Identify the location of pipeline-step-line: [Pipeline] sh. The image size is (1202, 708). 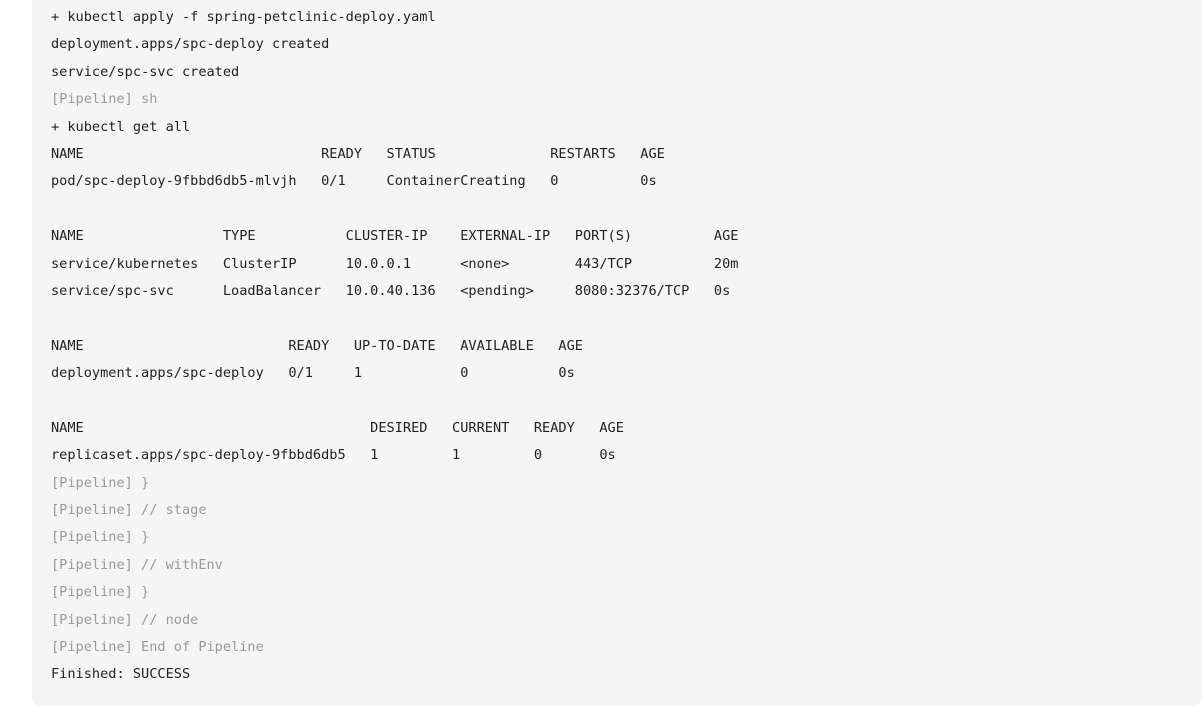
(104, 99).